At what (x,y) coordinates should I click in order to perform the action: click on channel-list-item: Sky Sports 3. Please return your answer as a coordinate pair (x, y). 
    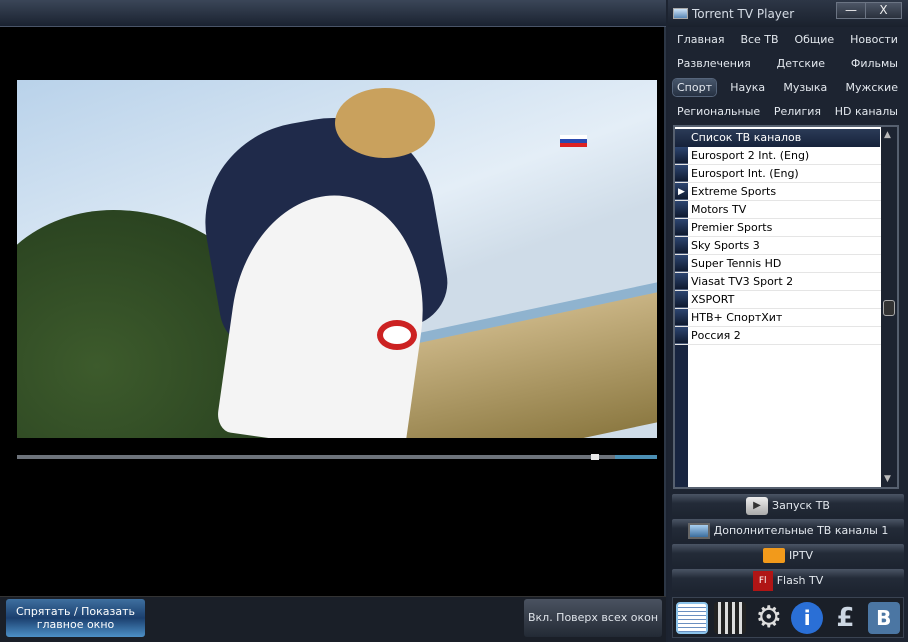
    Looking at the image, I should click on (779, 246).